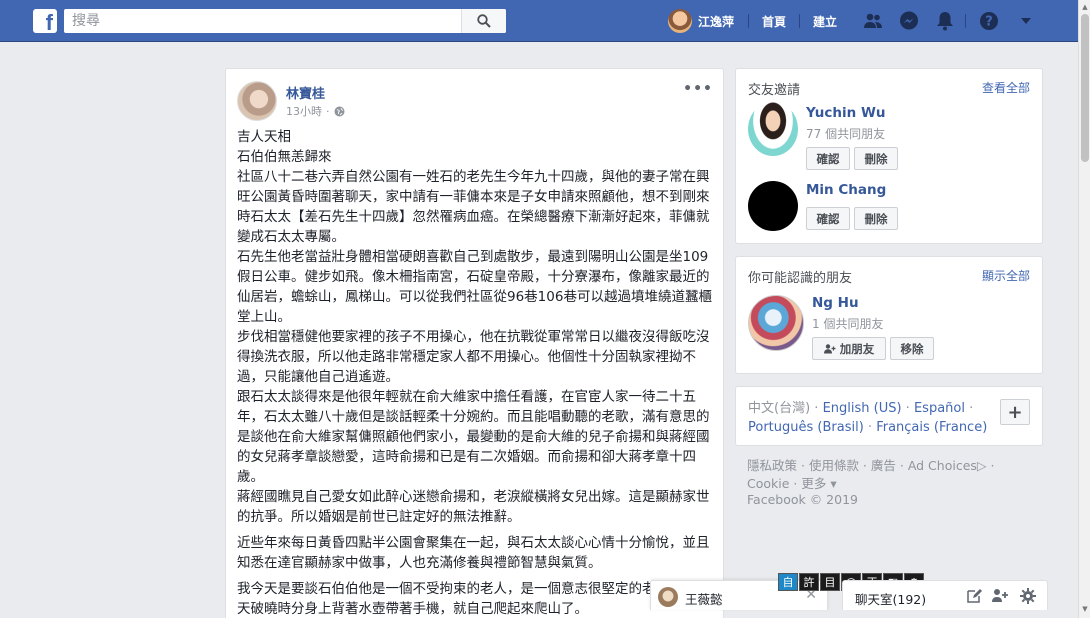  What do you see at coordinates (304, 111) in the screenshot?
I see `post-time: 13小時` at bounding box center [304, 111].